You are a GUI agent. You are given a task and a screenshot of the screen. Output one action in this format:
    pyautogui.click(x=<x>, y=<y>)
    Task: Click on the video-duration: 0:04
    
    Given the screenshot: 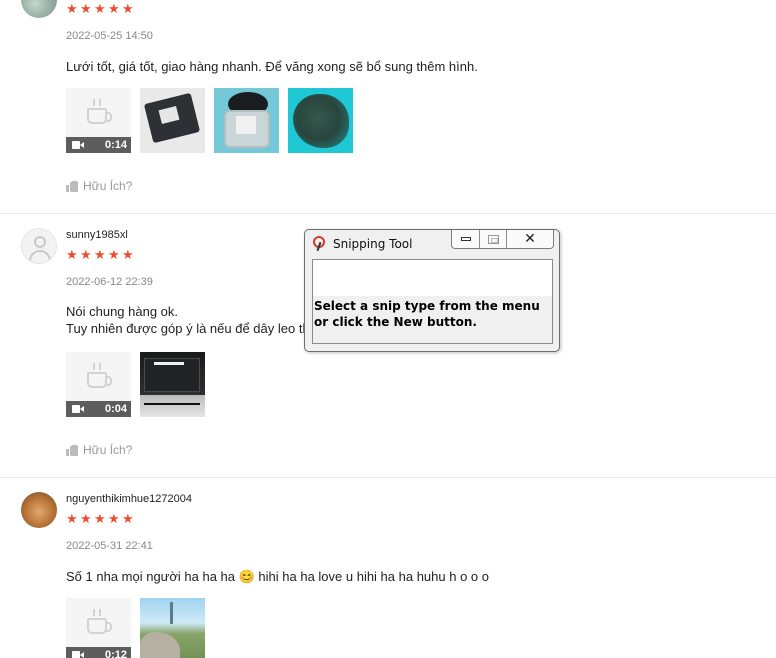 What is the action you would take?
    pyautogui.click(x=115, y=409)
    